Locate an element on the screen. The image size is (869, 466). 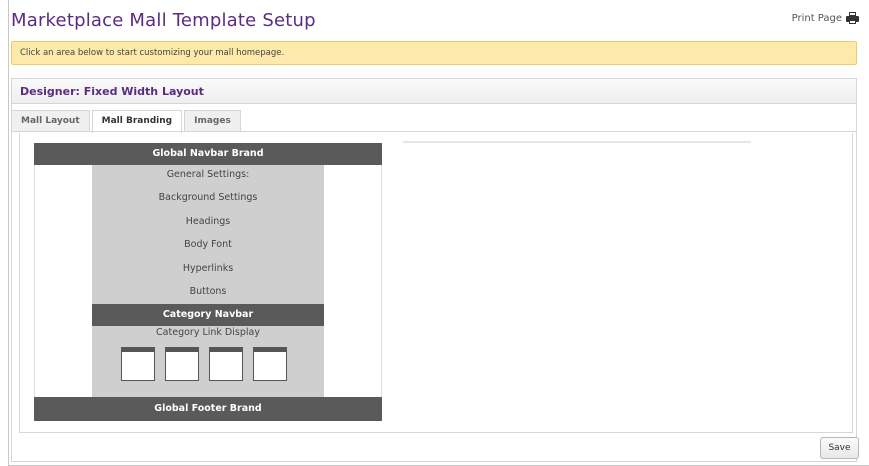
body-font-area: Body Font is located at coordinates (208, 245).